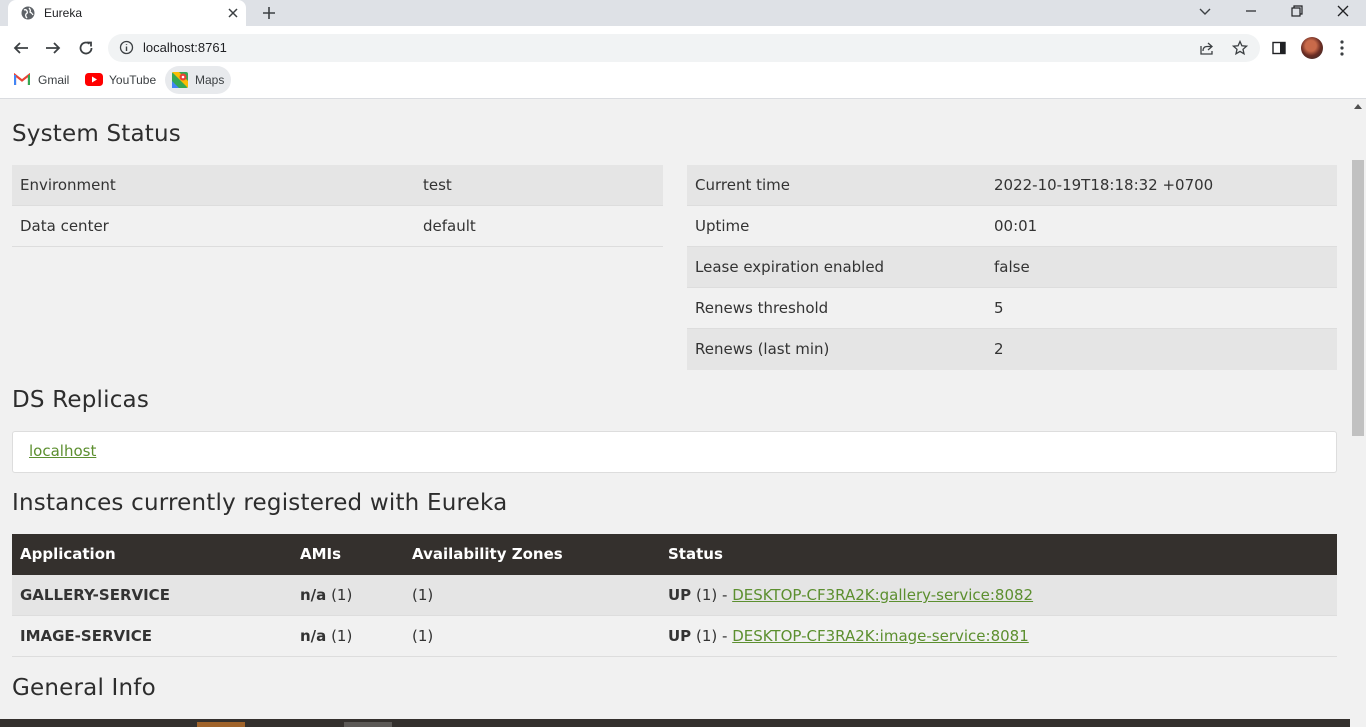  What do you see at coordinates (127, 13) in the screenshot?
I see `browser-tab: Eureka` at bounding box center [127, 13].